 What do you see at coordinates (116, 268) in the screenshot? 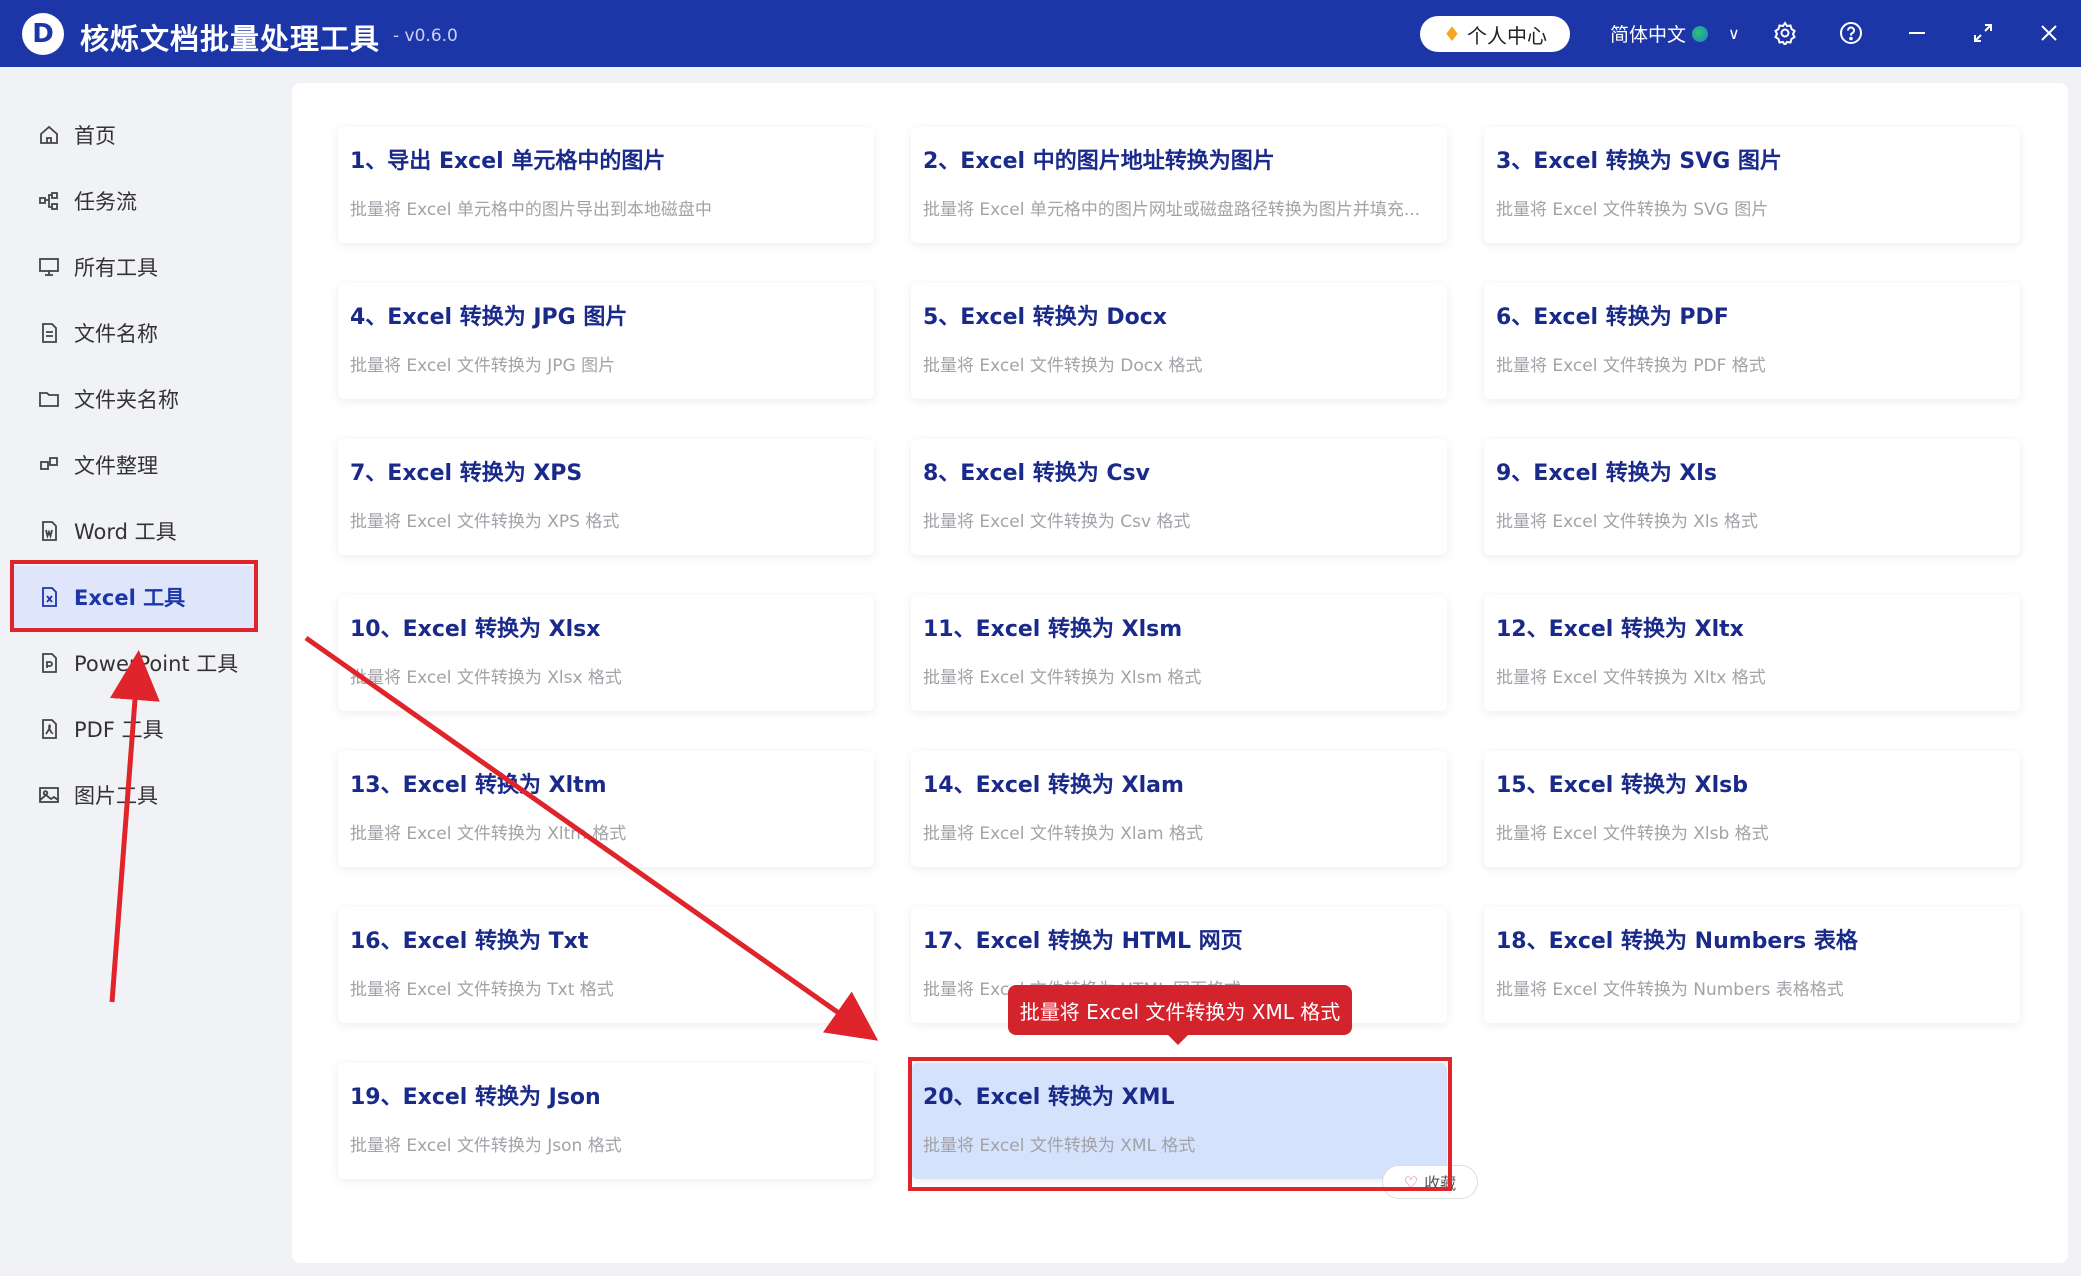
I see `sidebar-item-label: 所有工具` at bounding box center [116, 268].